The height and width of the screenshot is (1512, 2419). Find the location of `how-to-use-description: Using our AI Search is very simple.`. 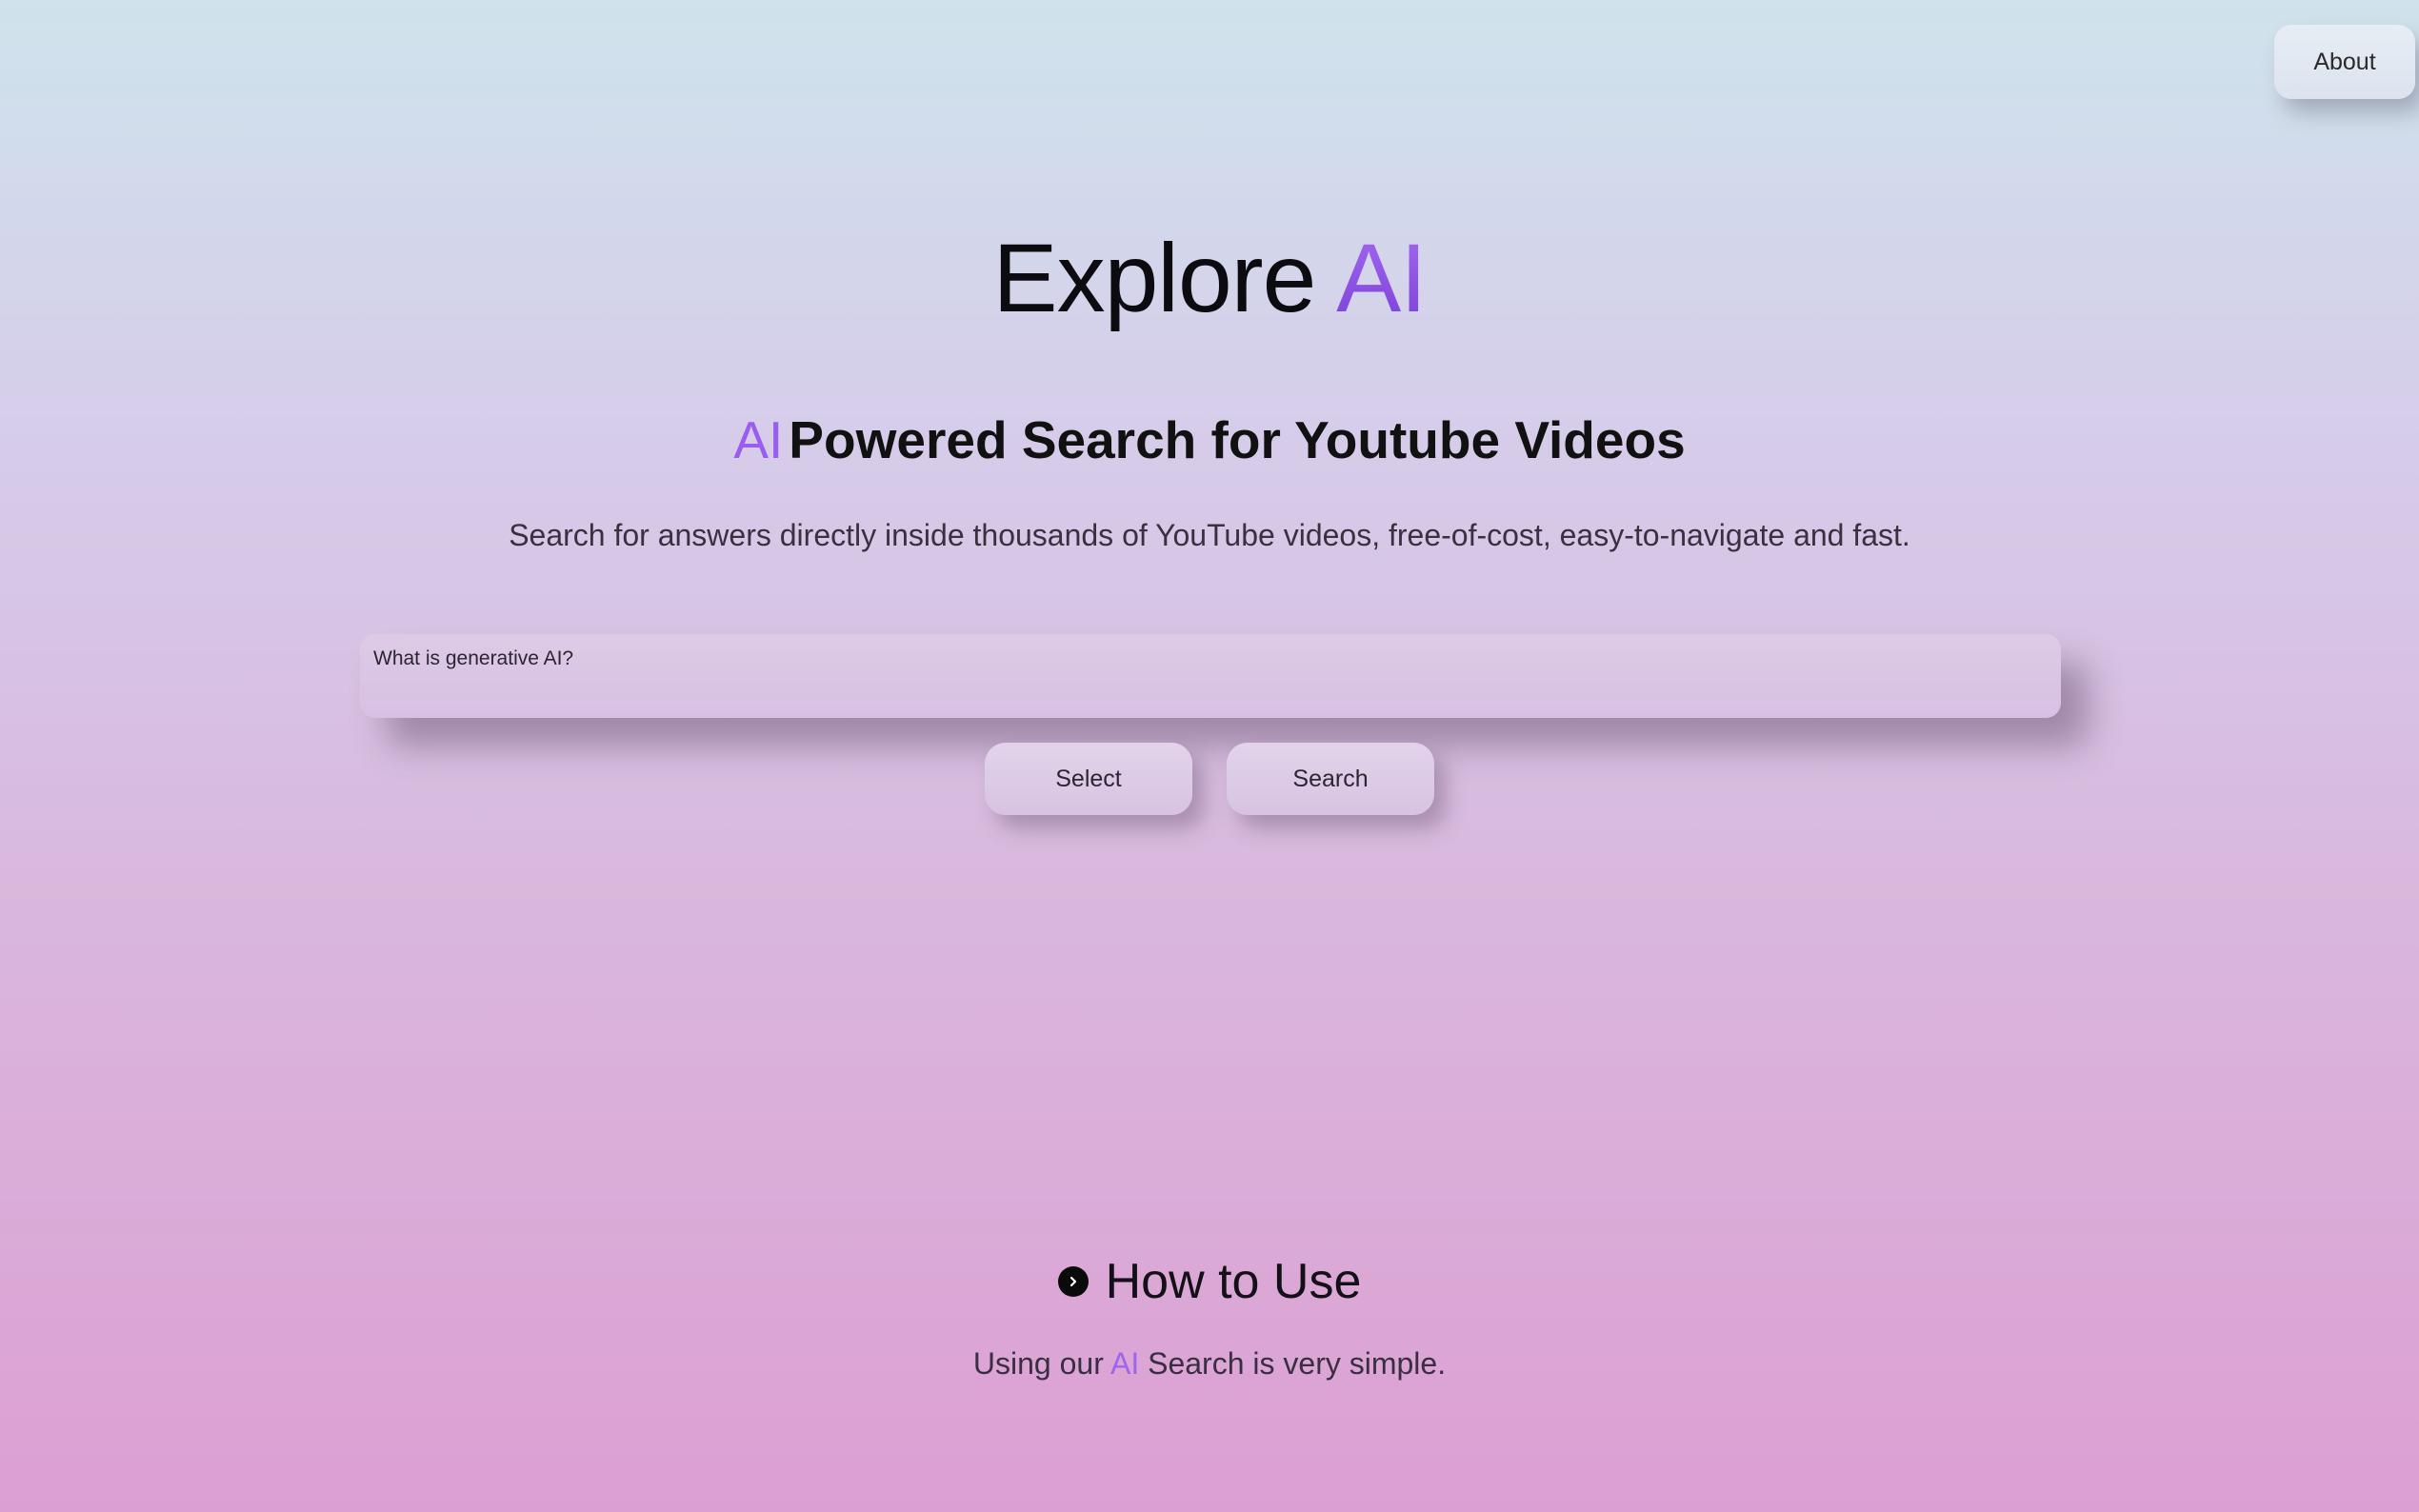

how-to-use-description: Using our AI Search is very simple. is located at coordinates (1209, 1364).